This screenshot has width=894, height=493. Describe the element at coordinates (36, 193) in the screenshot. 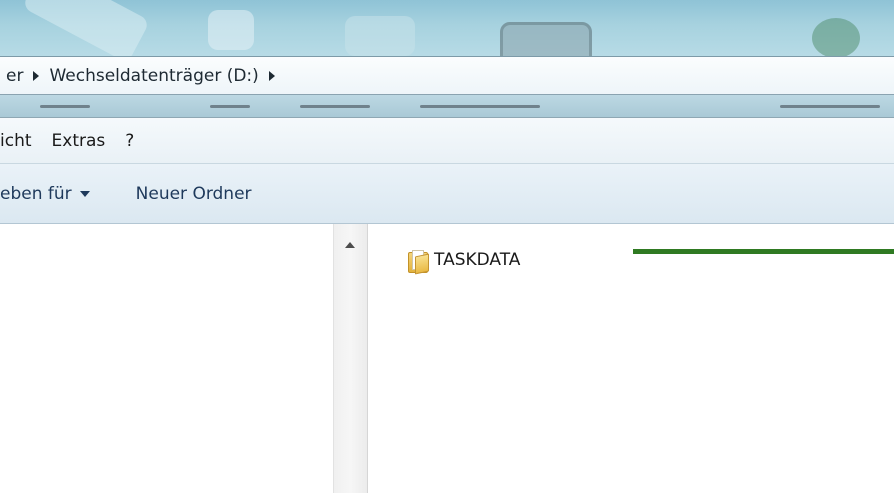

I see `share-with-label: eben für` at that location.